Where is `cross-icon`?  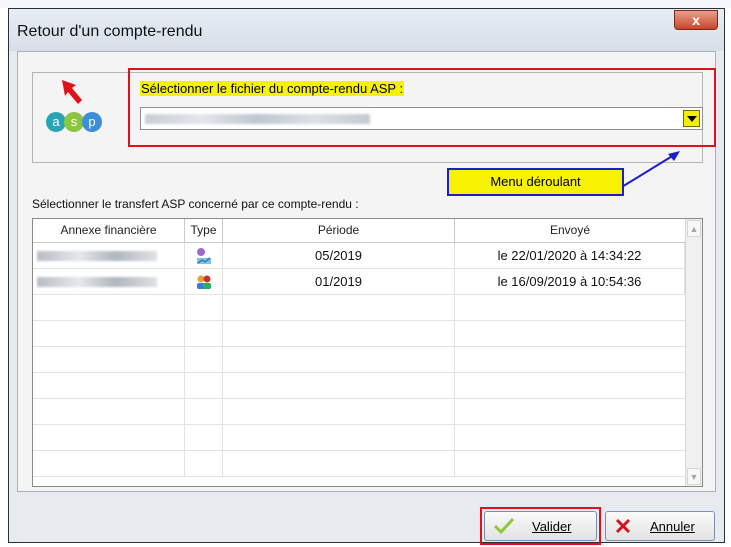
cross-icon is located at coordinates (623, 526).